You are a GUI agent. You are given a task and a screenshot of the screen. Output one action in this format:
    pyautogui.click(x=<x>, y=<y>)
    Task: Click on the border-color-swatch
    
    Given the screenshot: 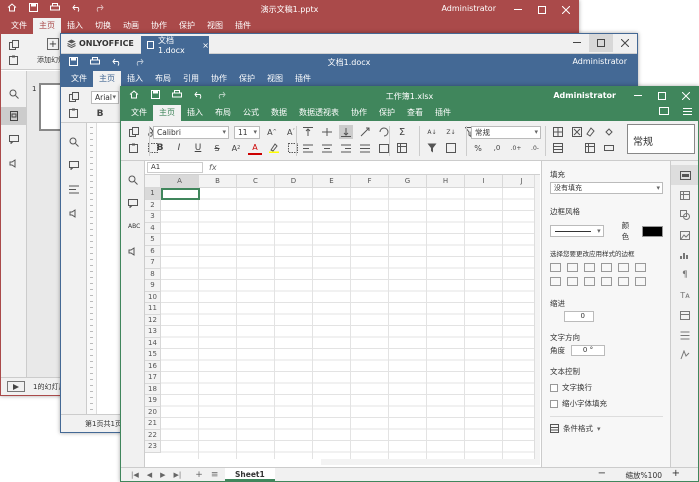 What is the action you would take?
    pyautogui.click(x=652, y=231)
    